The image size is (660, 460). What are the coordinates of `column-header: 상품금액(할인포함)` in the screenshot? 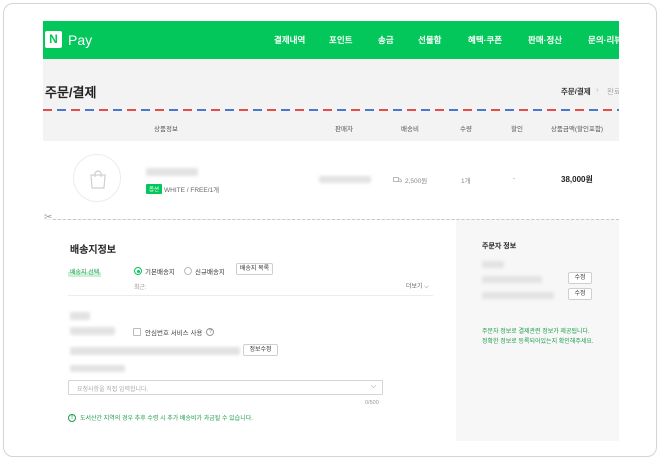 It's located at (577, 129).